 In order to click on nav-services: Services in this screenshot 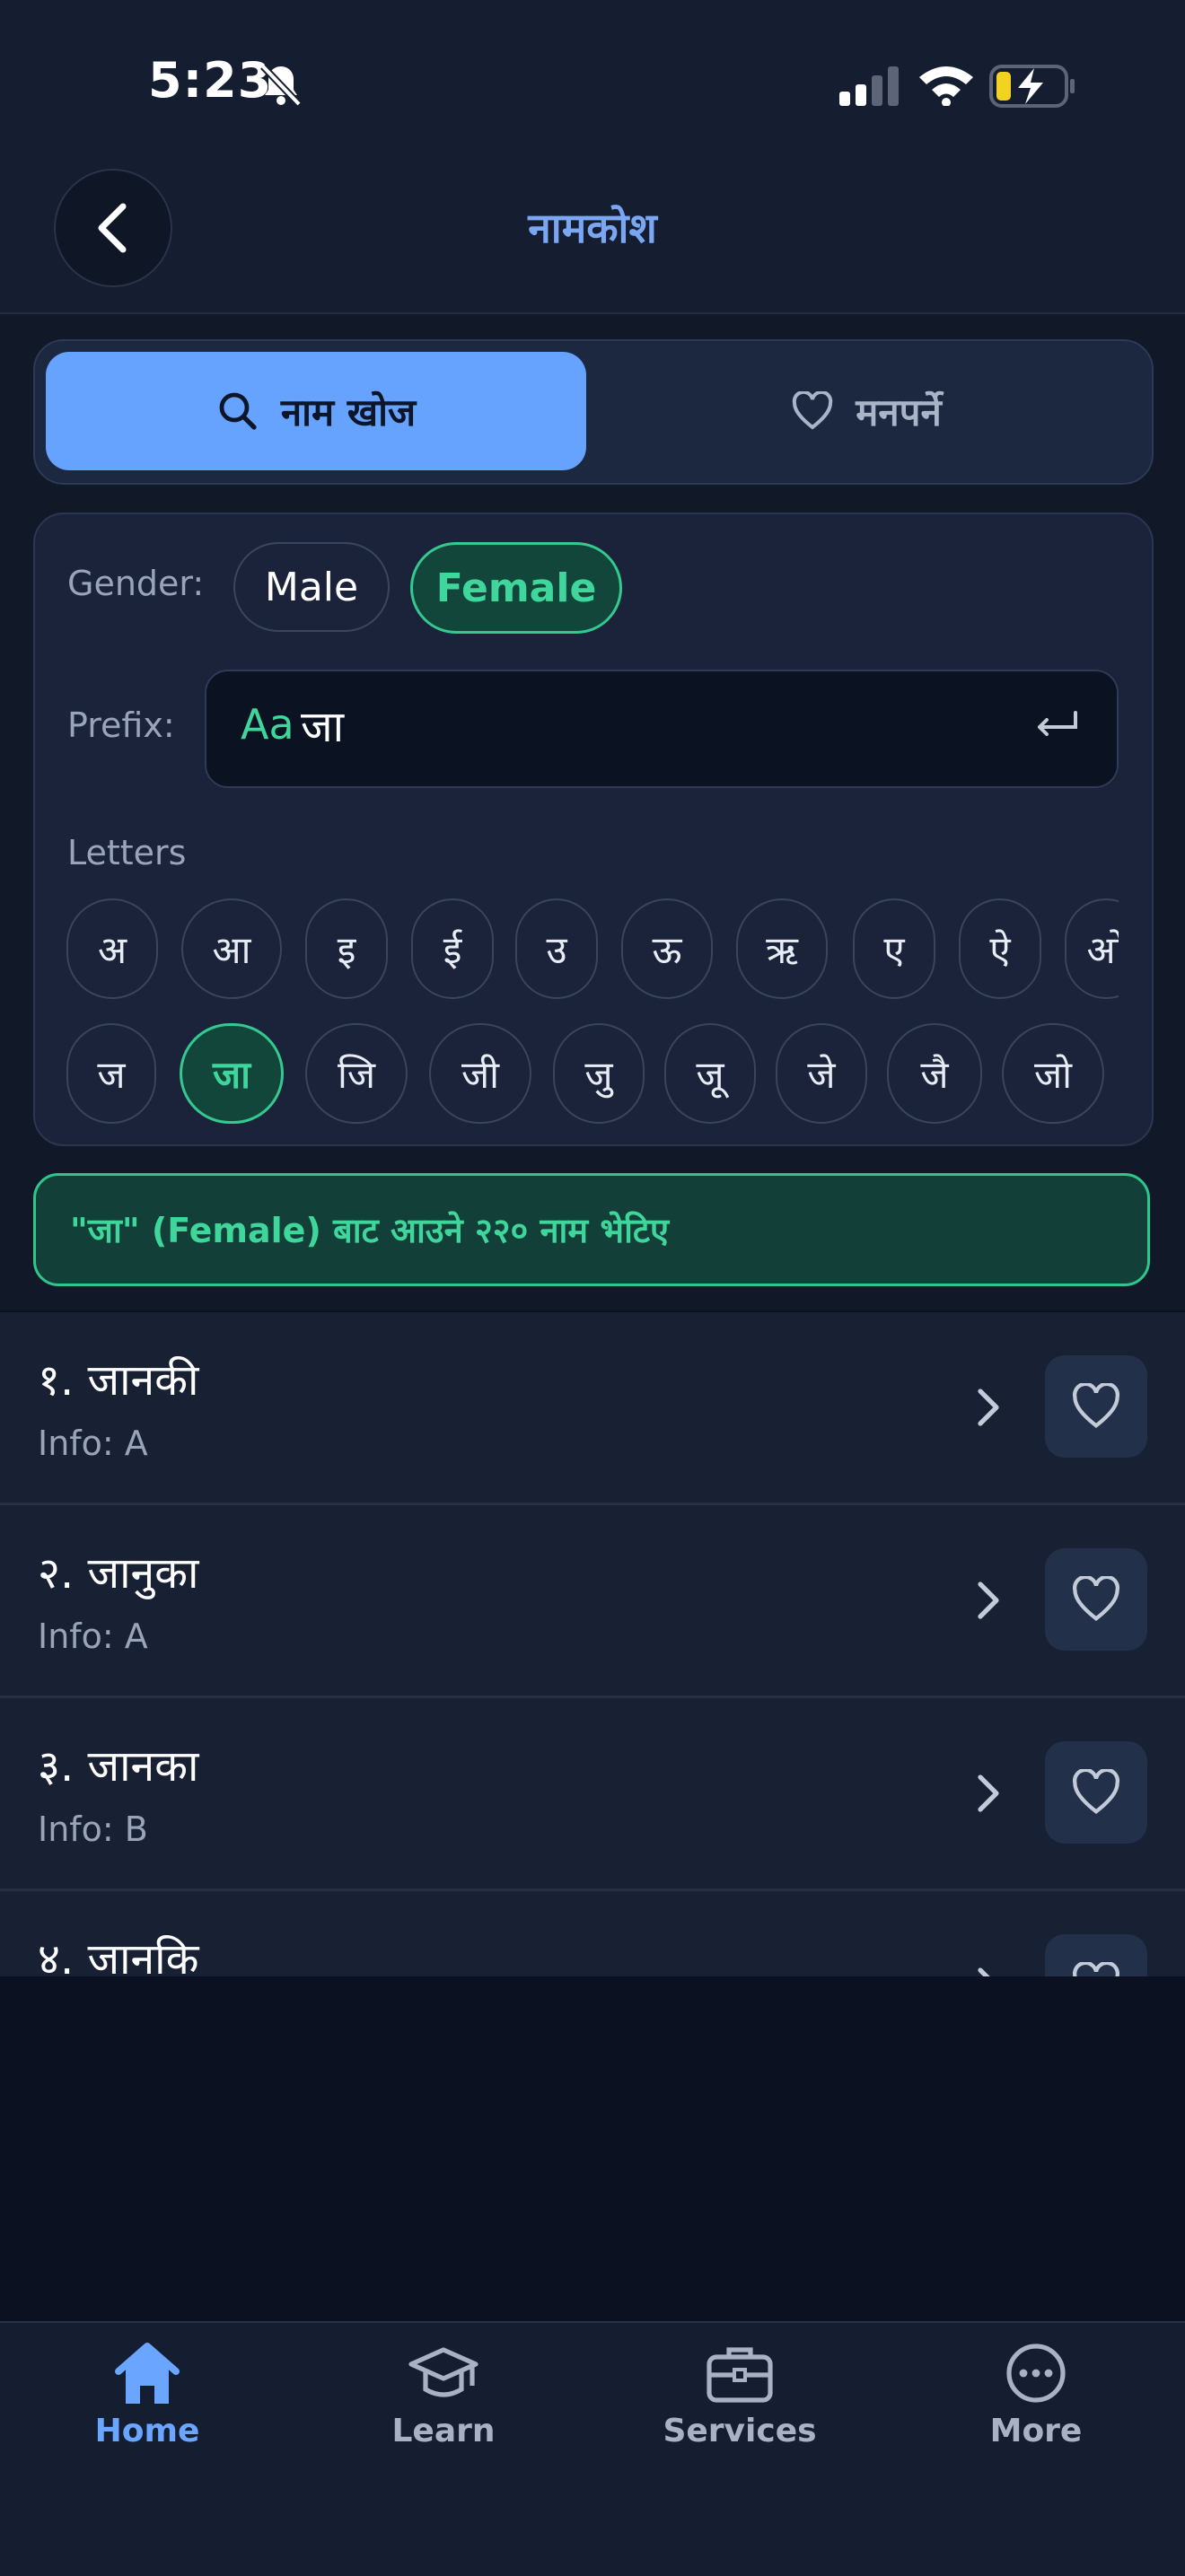, I will do `click(739, 2402)`.